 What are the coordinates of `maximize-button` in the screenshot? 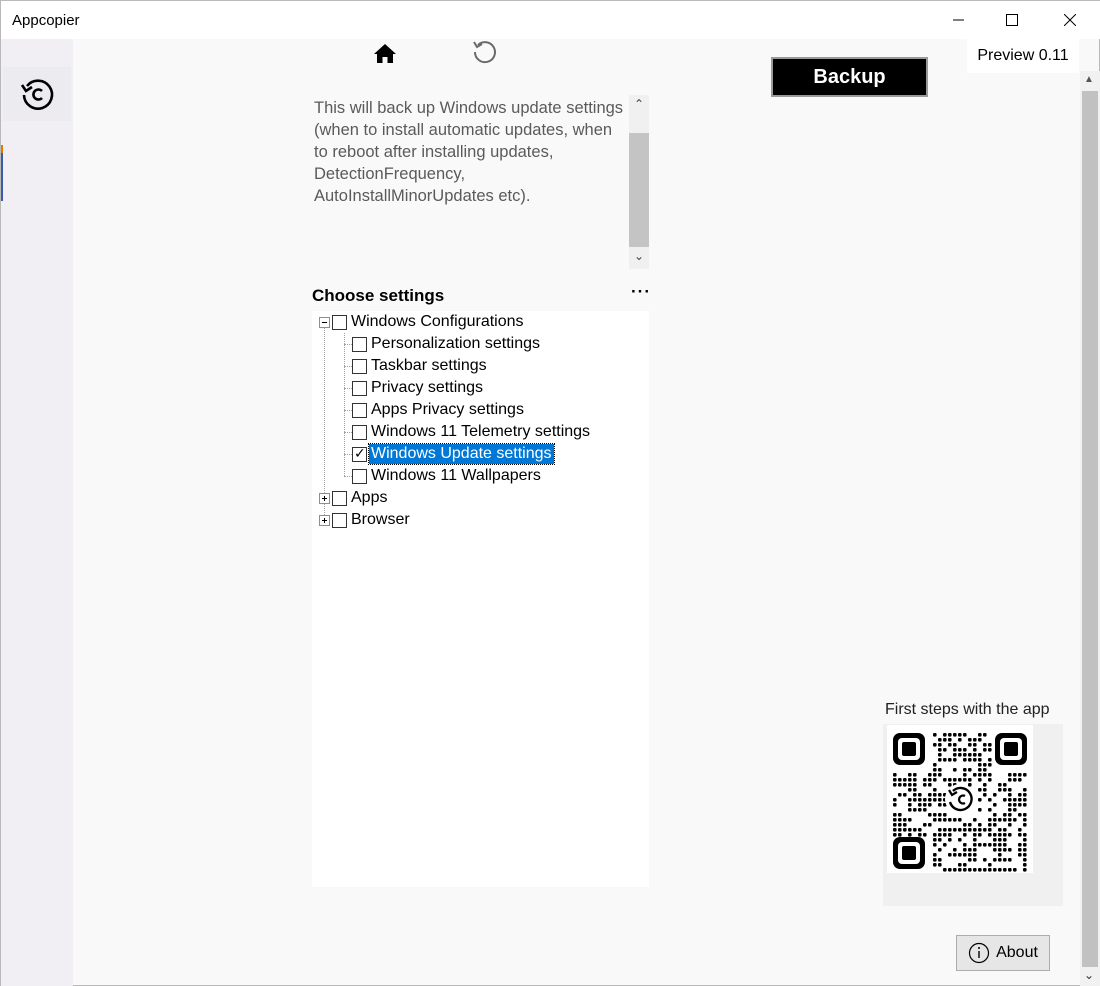 It's located at (1012, 20).